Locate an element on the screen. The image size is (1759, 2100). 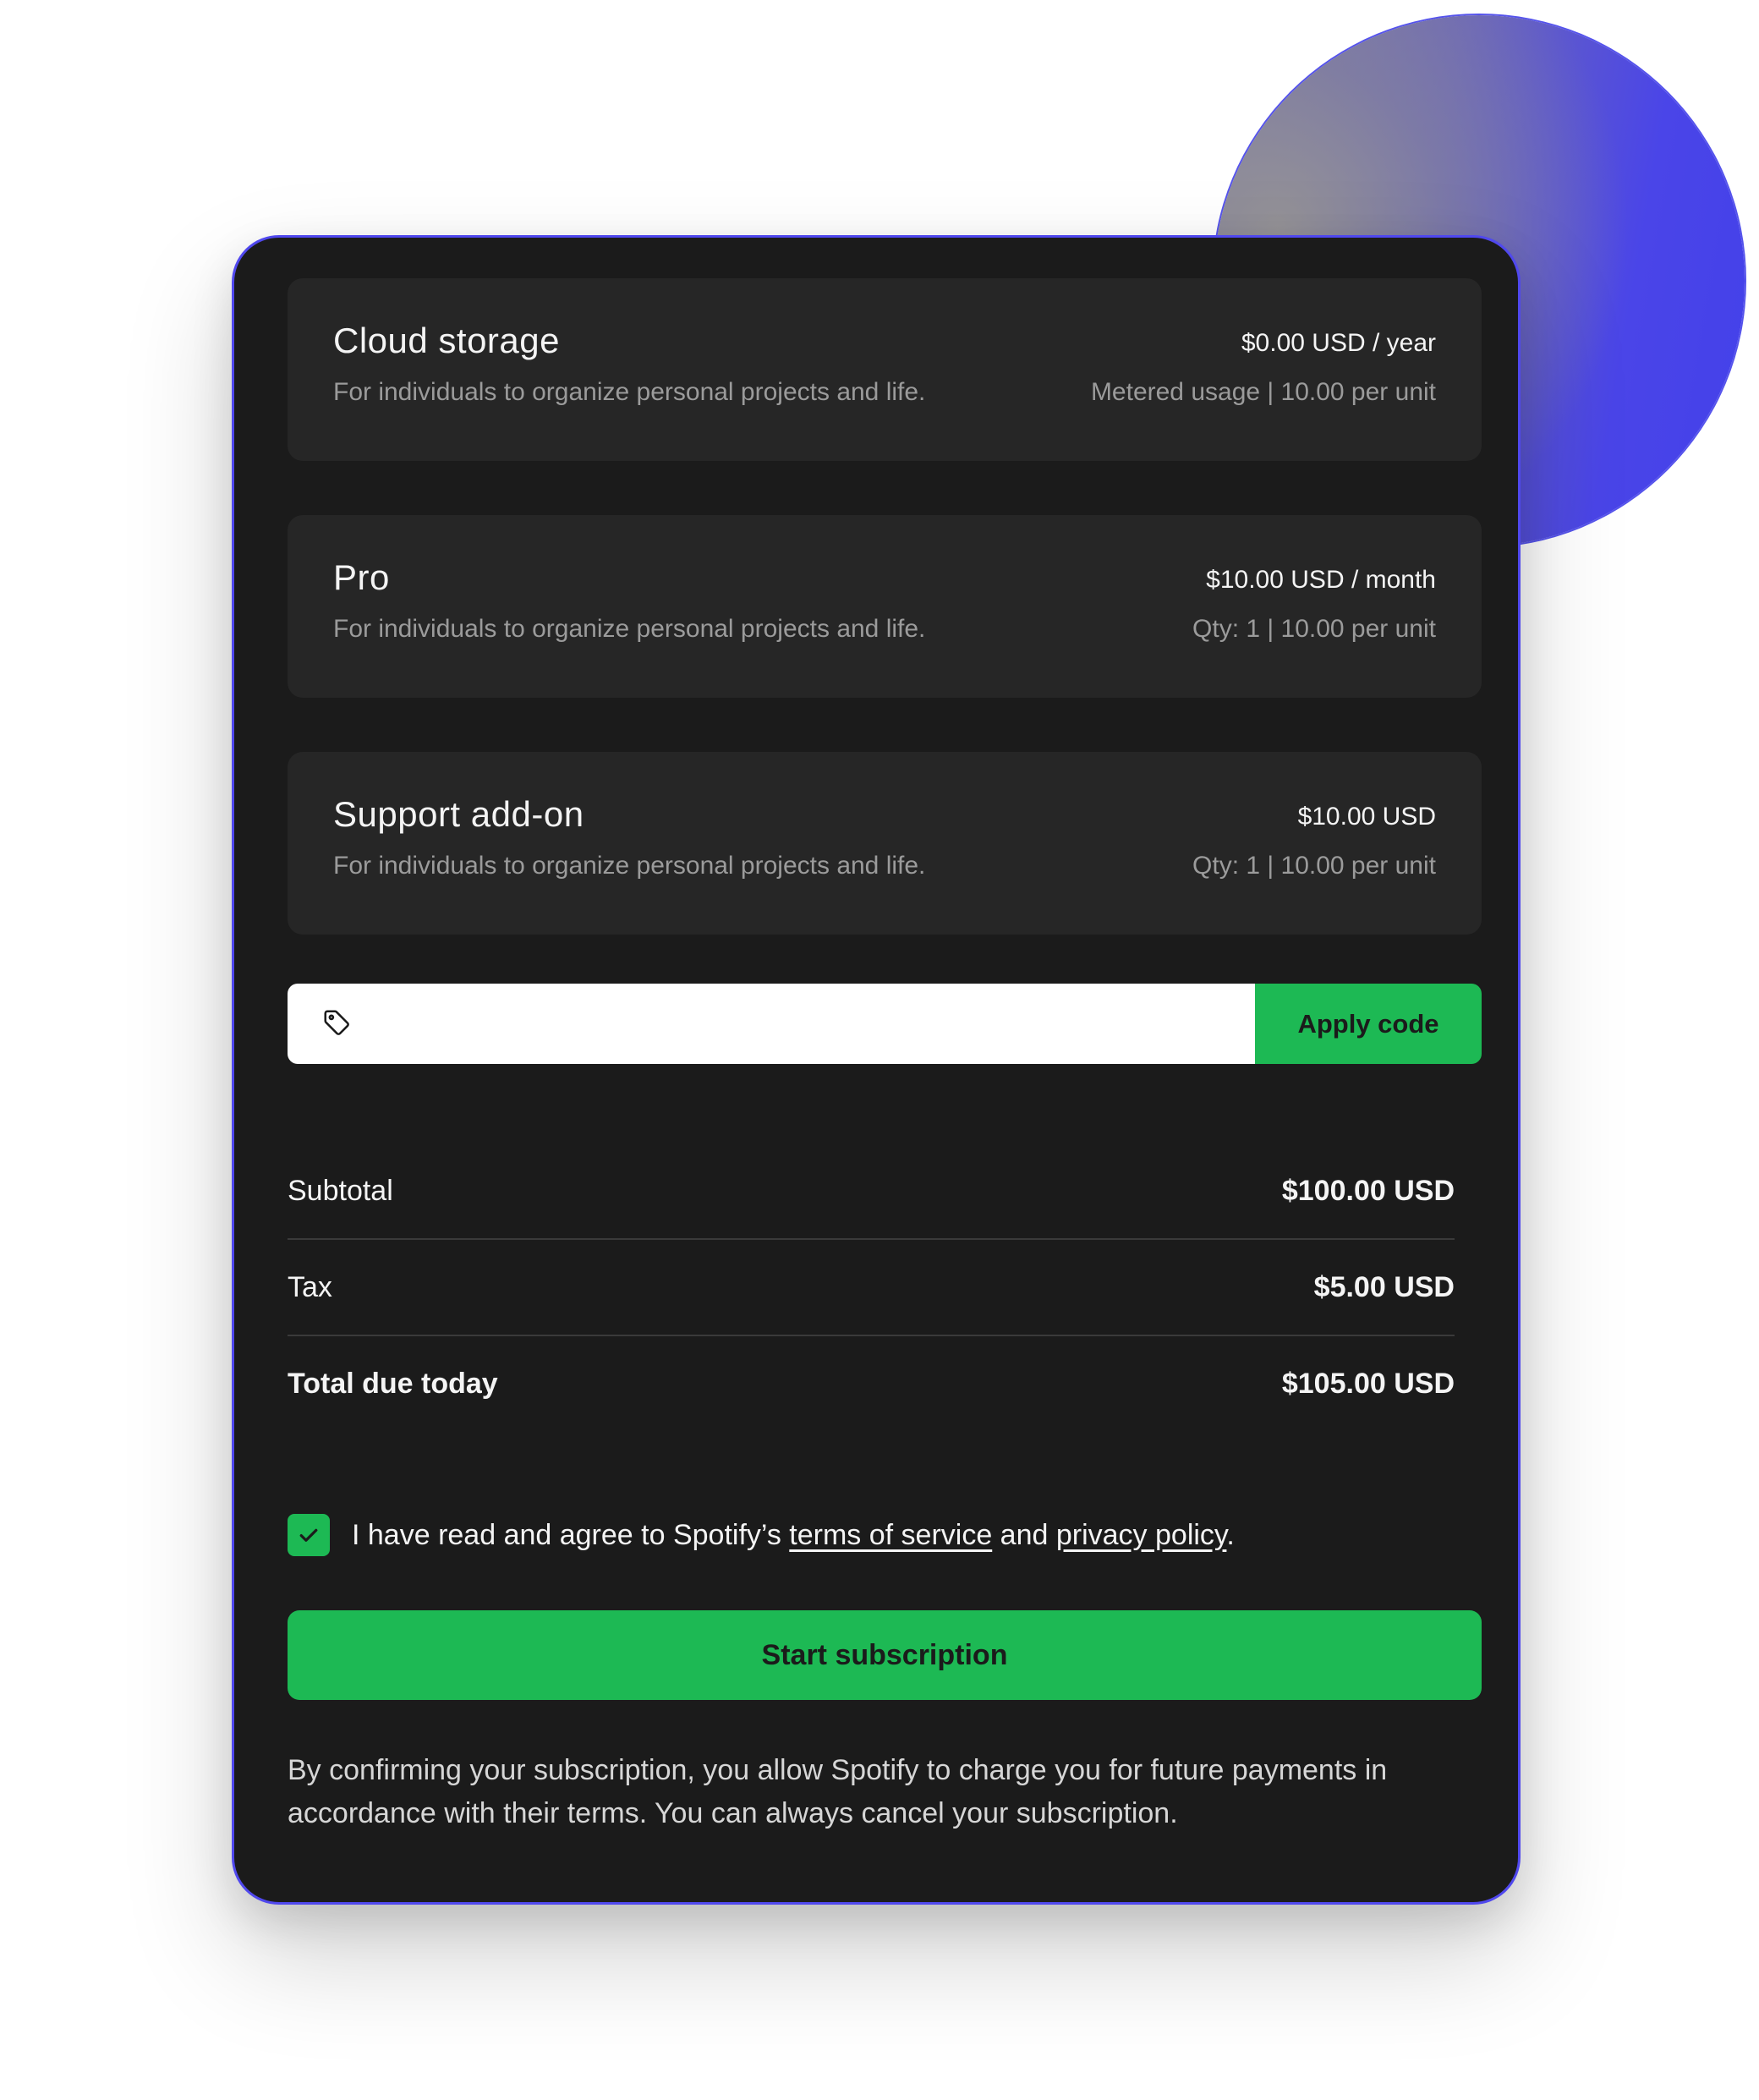
promo-code-row: Apply code is located at coordinates (885, 1024).